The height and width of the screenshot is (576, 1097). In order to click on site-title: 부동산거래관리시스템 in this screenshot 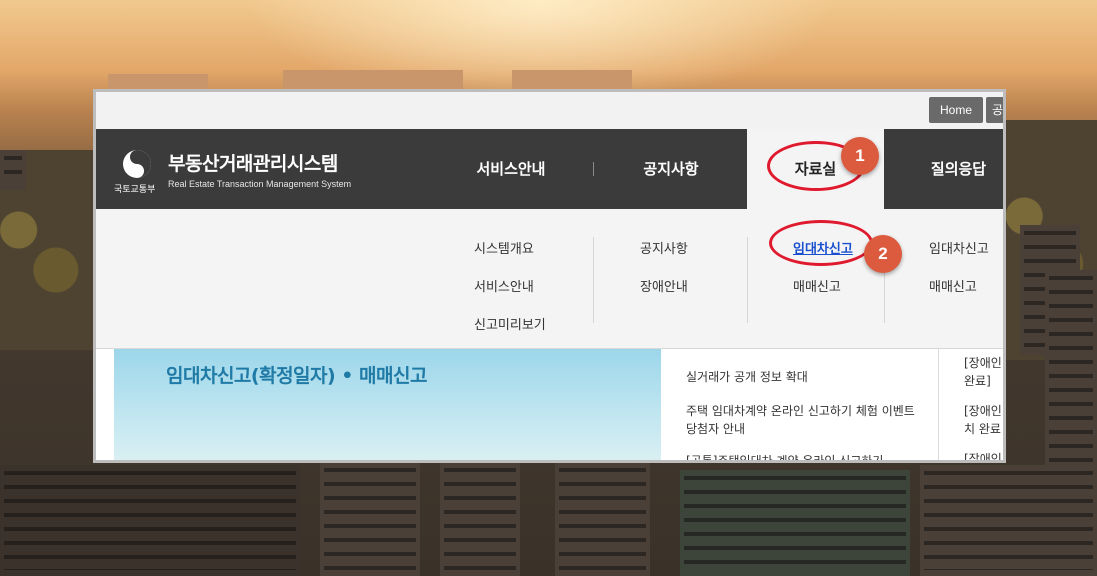, I will do `click(253, 162)`.